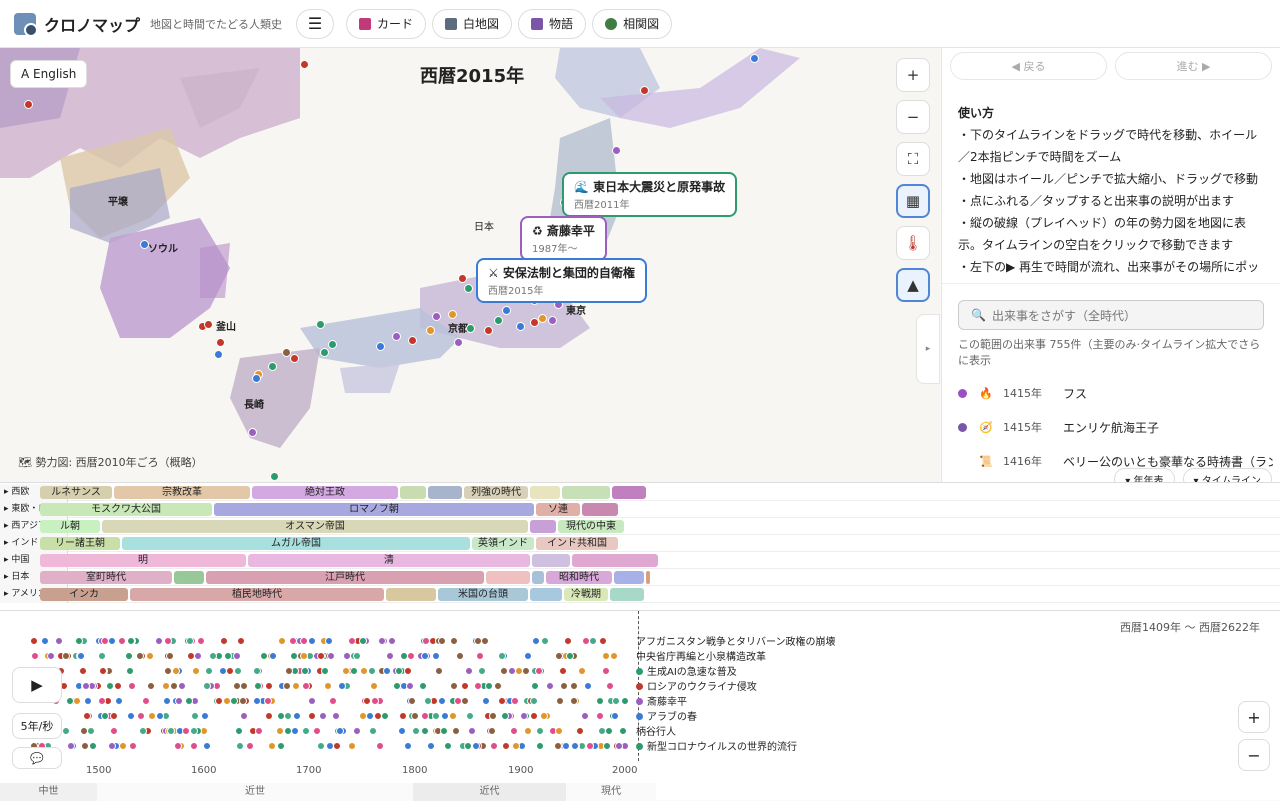  What do you see at coordinates (503, 543) in the screenshot?
I see `period-bar: 英領インド` at bounding box center [503, 543].